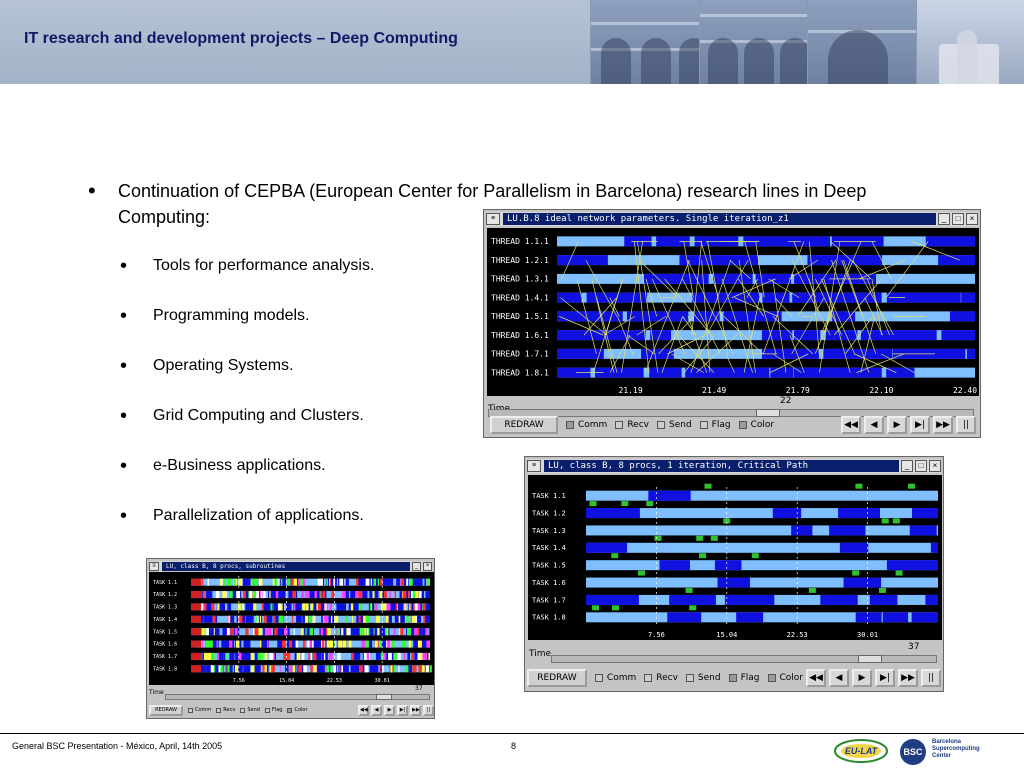 The image size is (1024, 768). Describe the element at coordinates (734, 652) in the screenshot. I see `time-control: Time 37` at that location.